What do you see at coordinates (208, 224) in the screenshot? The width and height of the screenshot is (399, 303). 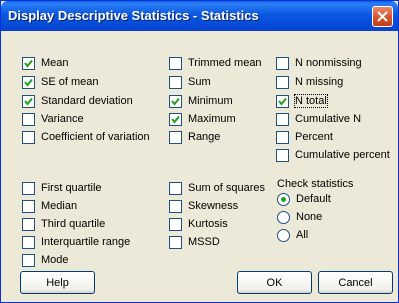 I see `checkbox-label: Kurtosis` at bounding box center [208, 224].